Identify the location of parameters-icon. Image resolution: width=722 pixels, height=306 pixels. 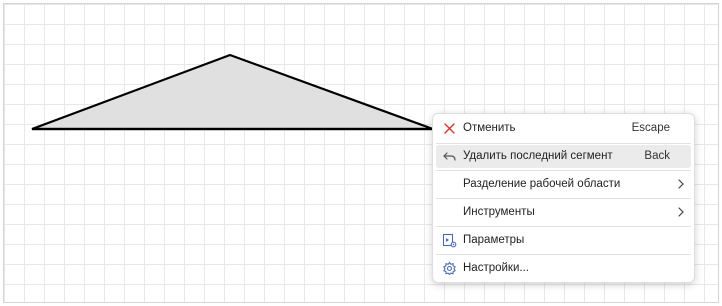
(449, 240).